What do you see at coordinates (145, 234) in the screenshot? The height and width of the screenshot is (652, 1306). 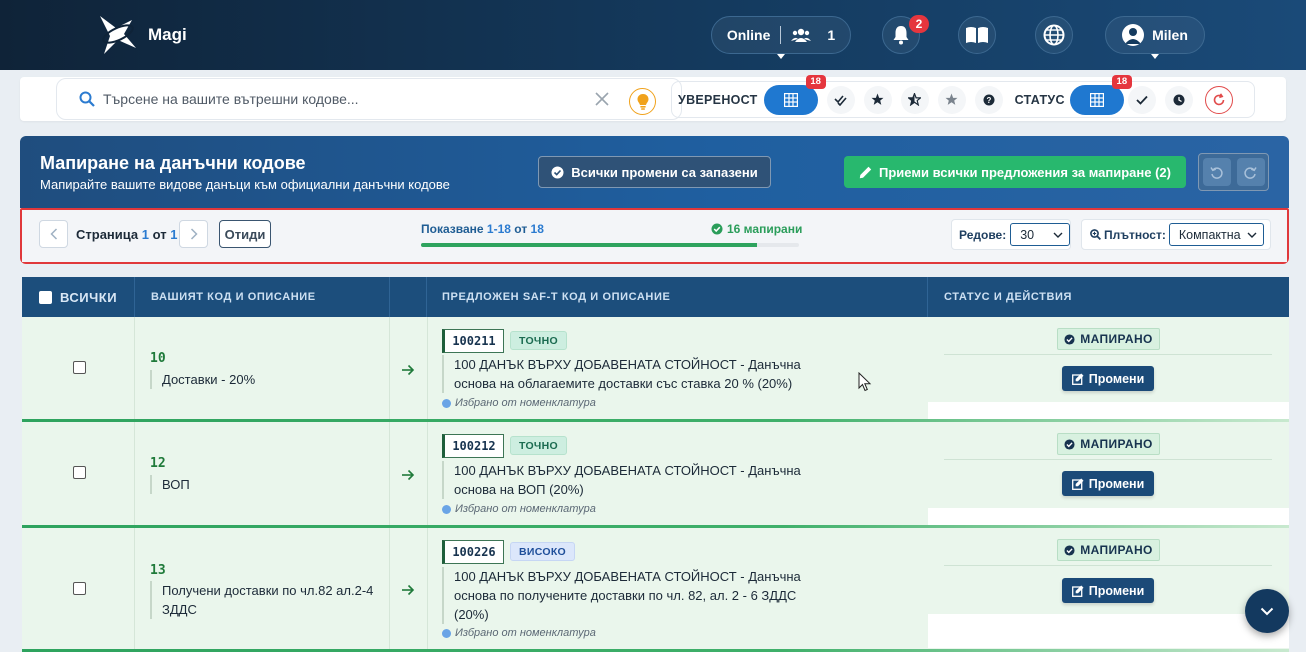 I see `current-page: 1` at bounding box center [145, 234].